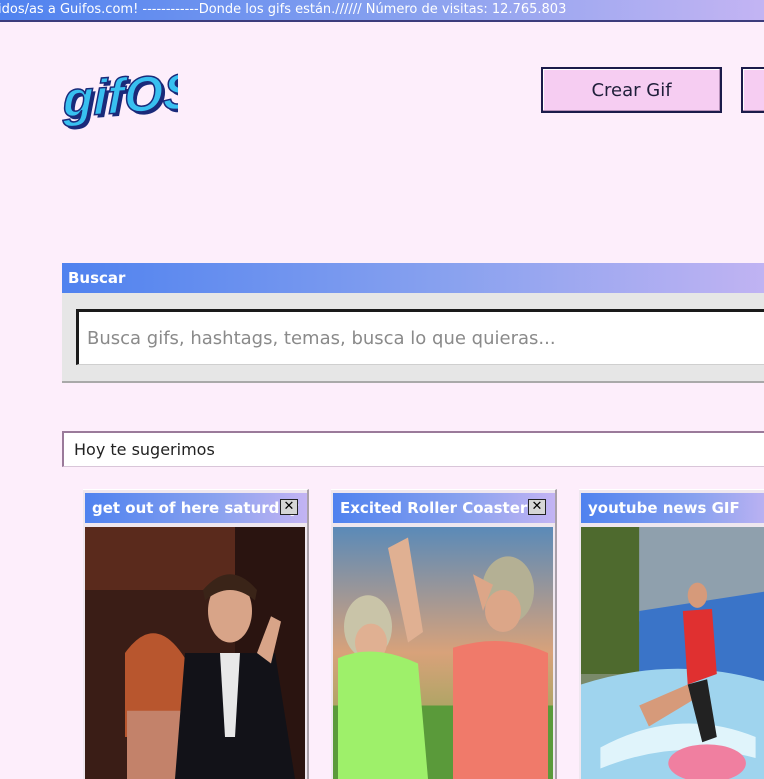 The image size is (764, 779). Describe the element at coordinates (444, 508) in the screenshot. I see `card-title: Excited Roller Coaster` at that location.